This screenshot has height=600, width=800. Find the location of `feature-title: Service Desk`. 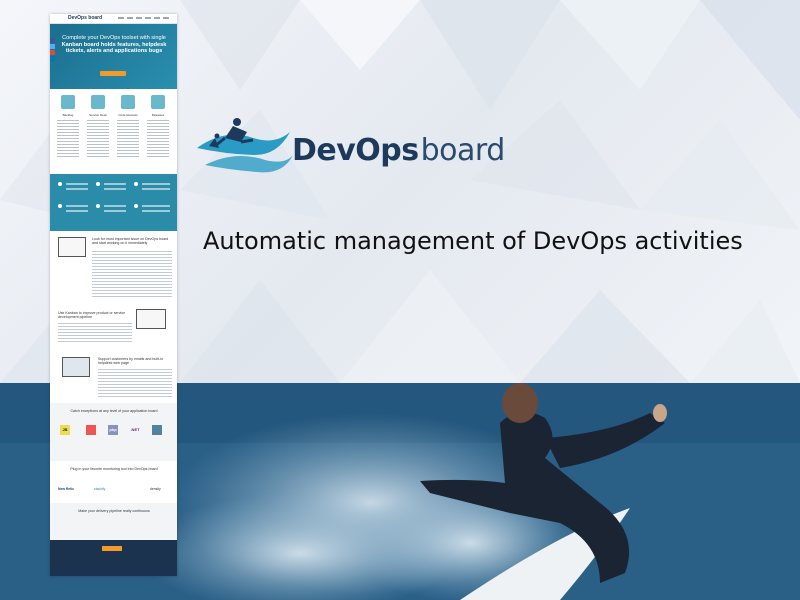

feature-title: Service Desk is located at coordinates (98, 115).